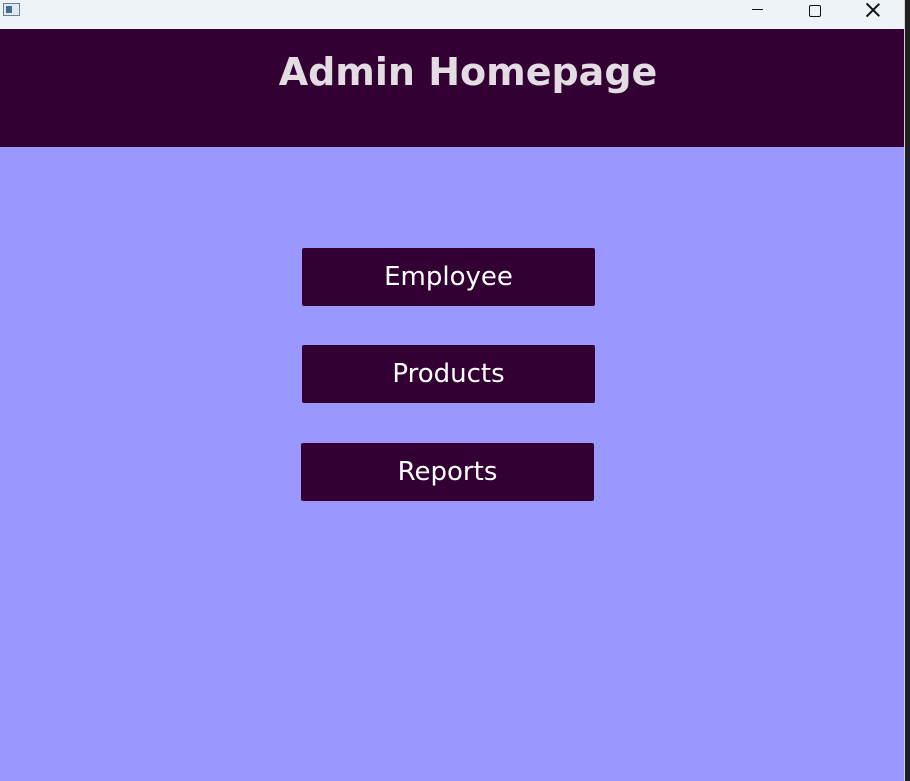 This screenshot has height=781, width=910. Describe the element at coordinates (448, 277) in the screenshot. I see `employee-button: Employee` at that location.